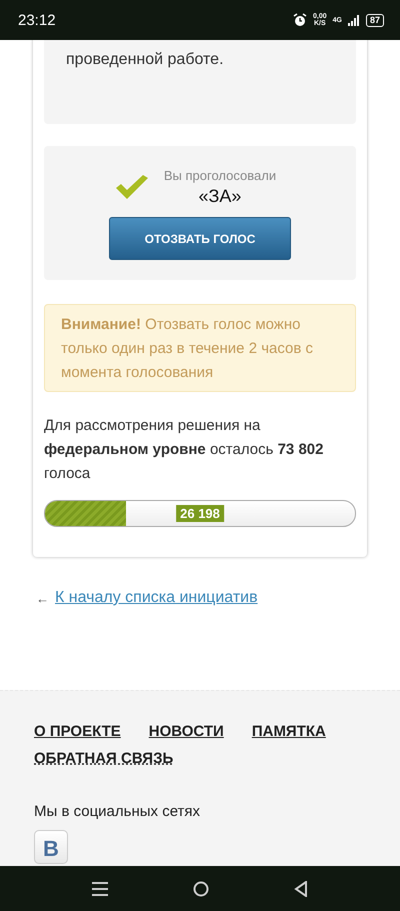 This screenshot has height=911, width=400. What do you see at coordinates (118, 811) in the screenshot?
I see `social-title: Мы в социальных сетях` at bounding box center [118, 811].